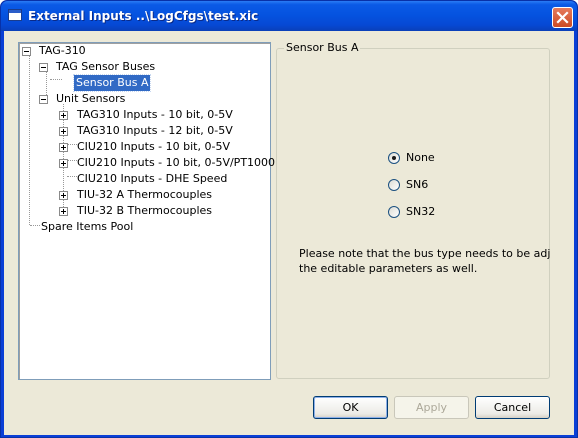  Describe the element at coordinates (155, 130) in the screenshot. I see `tree-node-label: TAG310 Inputs - 12 bit, 0-5V` at that location.